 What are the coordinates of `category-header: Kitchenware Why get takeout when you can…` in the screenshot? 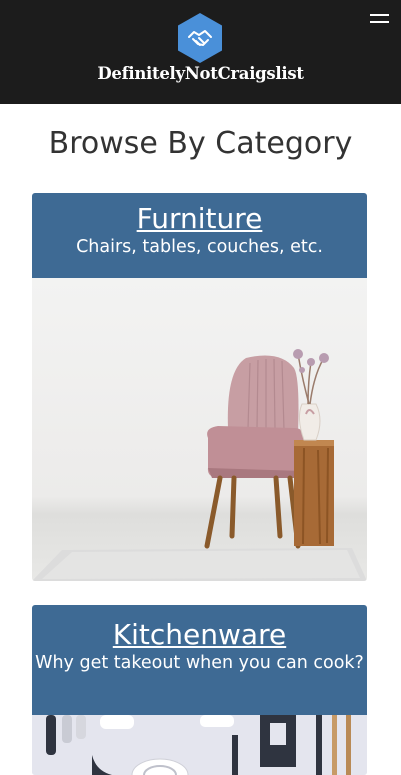 It's located at (199, 660).